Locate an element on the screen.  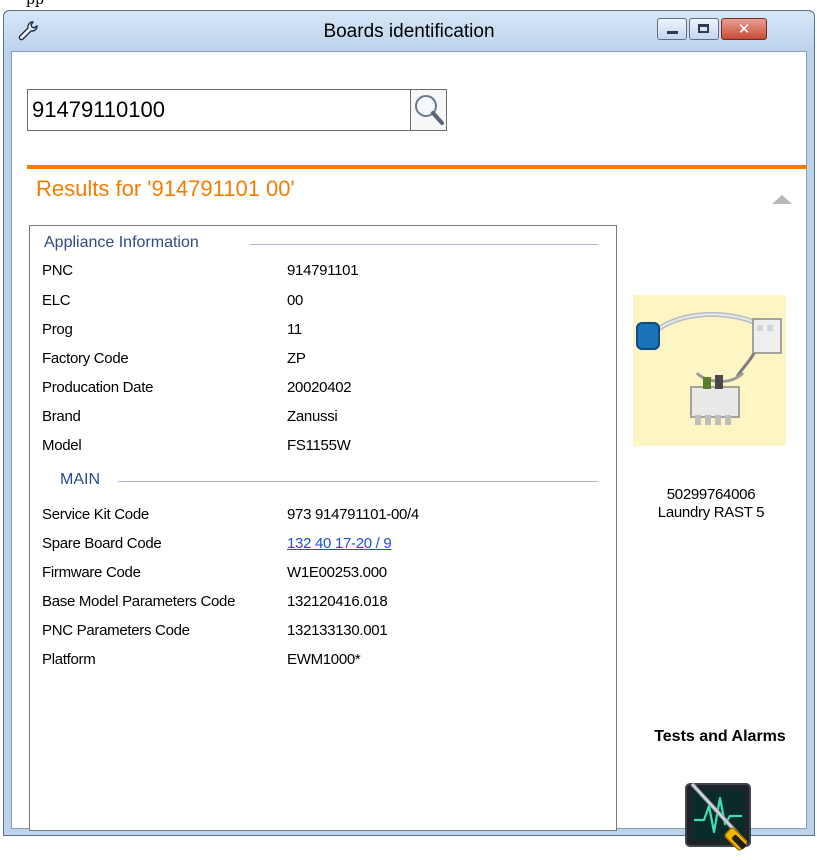
close-button: ✕ is located at coordinates (744, 29).